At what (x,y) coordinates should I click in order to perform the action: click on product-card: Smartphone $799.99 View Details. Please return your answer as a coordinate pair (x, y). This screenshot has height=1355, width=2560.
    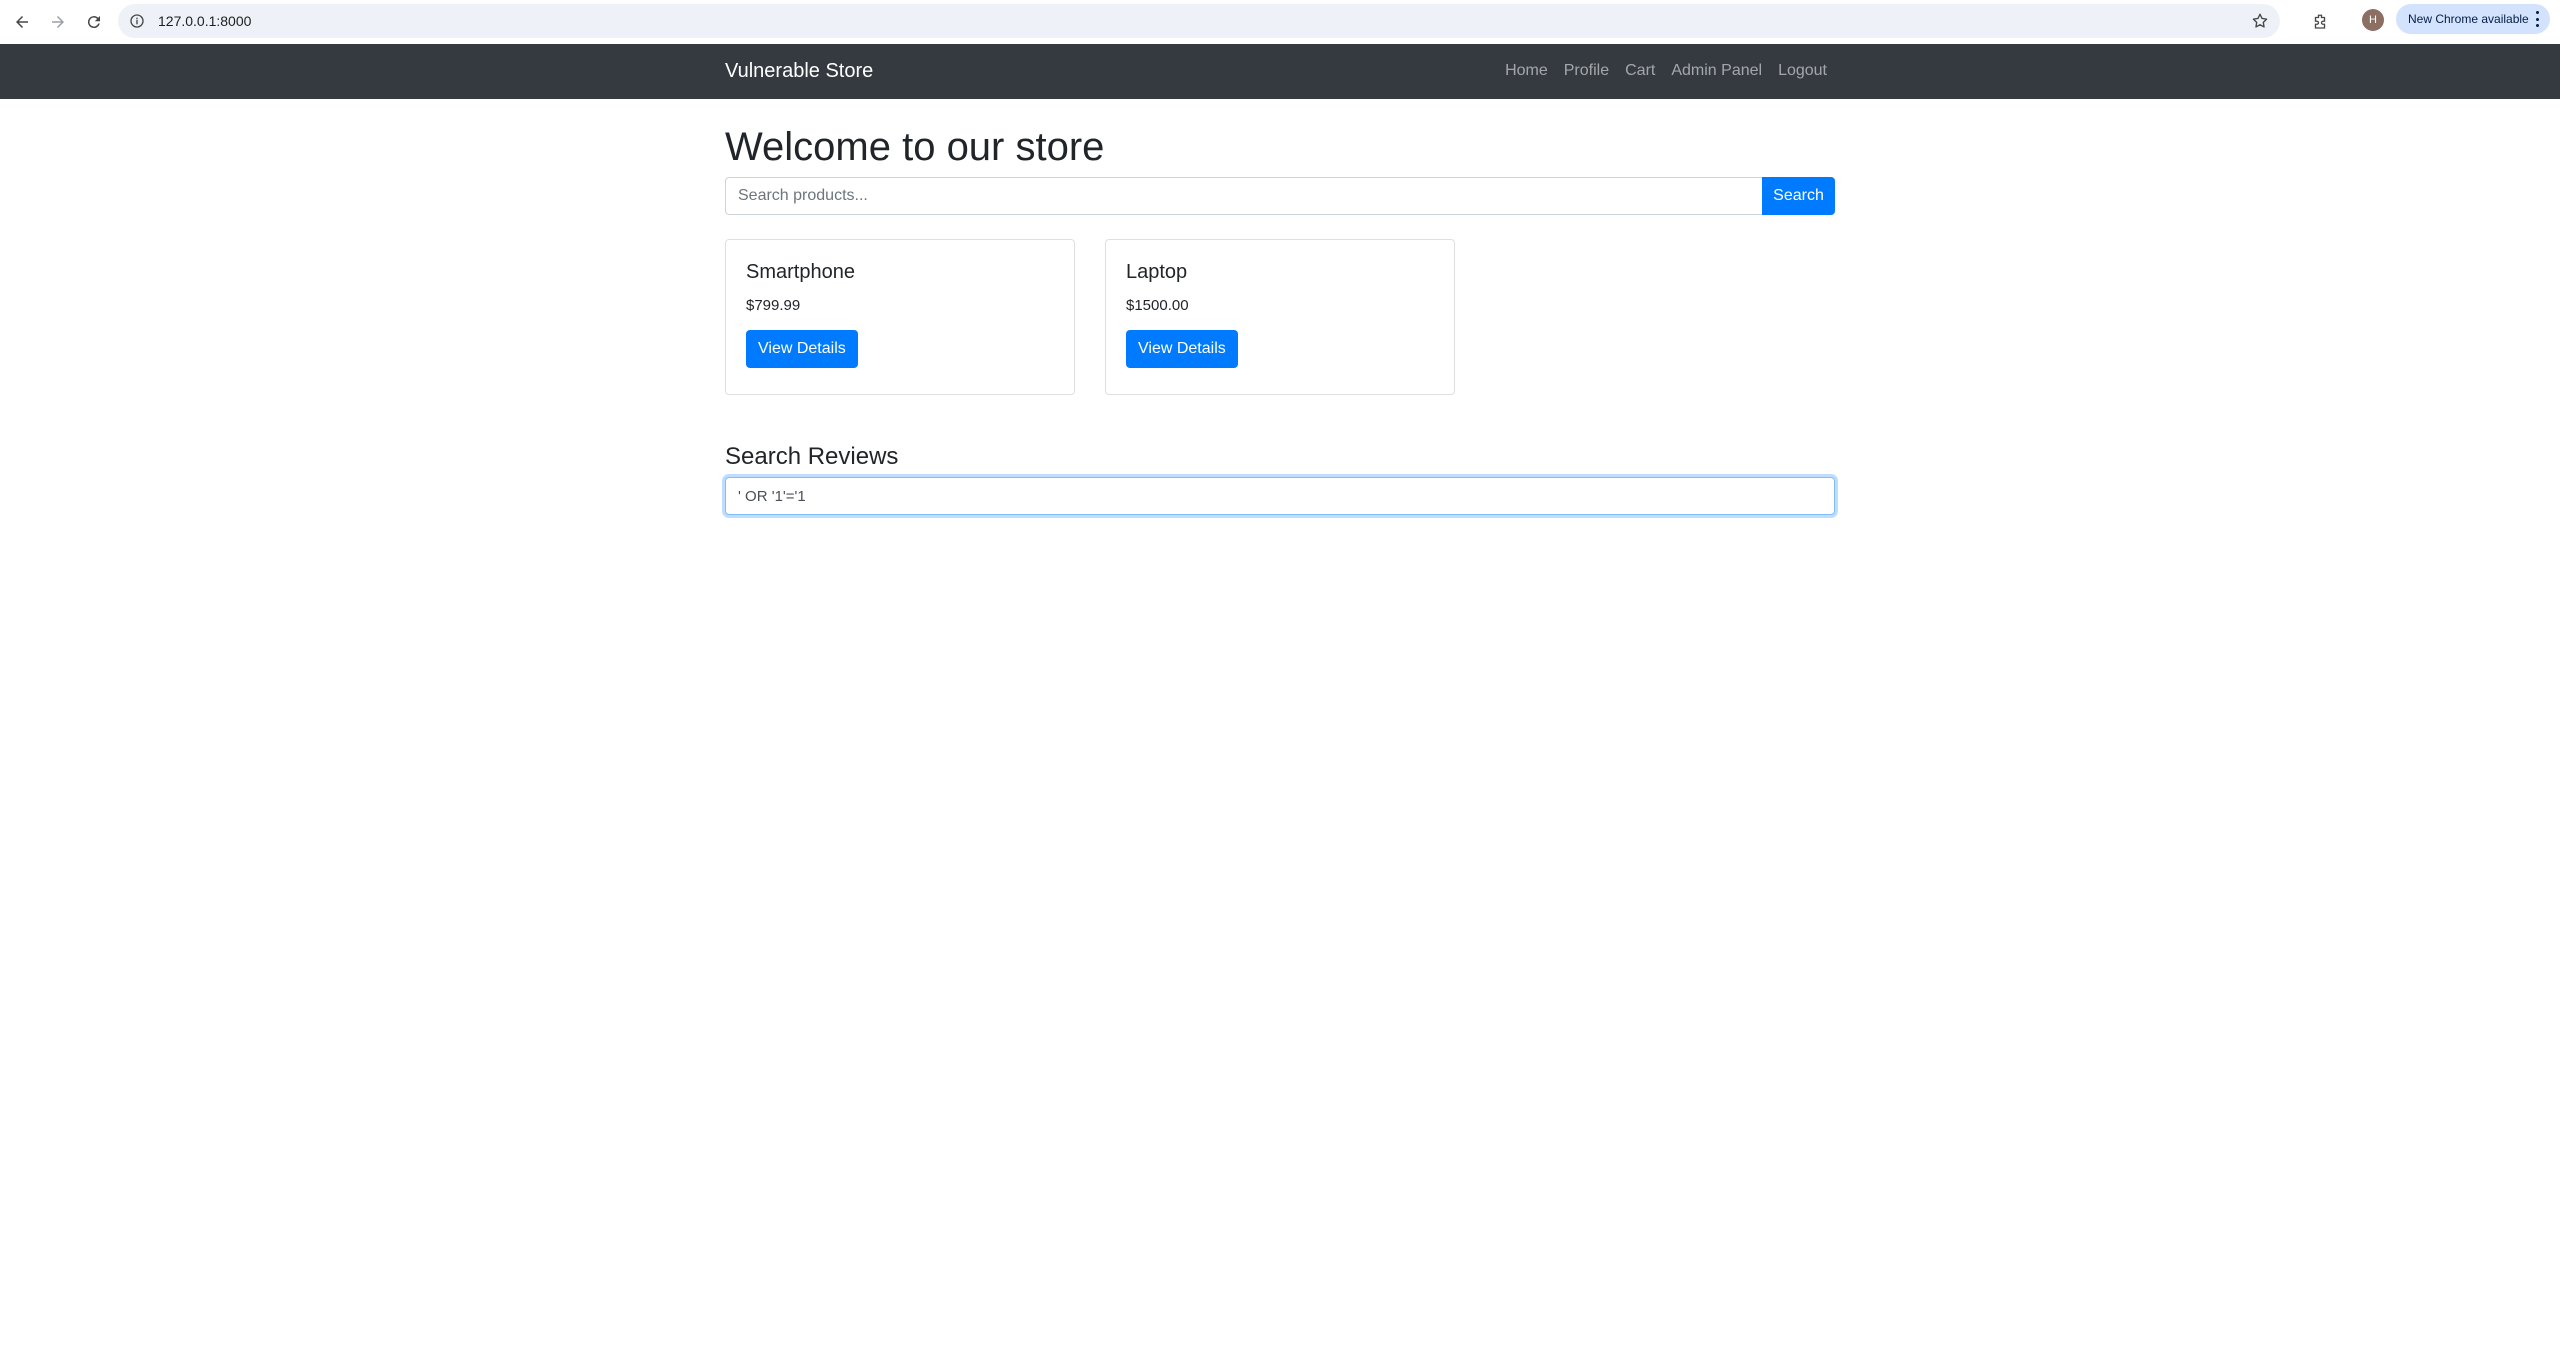
    Looking at the image, I should click on (900, 317).